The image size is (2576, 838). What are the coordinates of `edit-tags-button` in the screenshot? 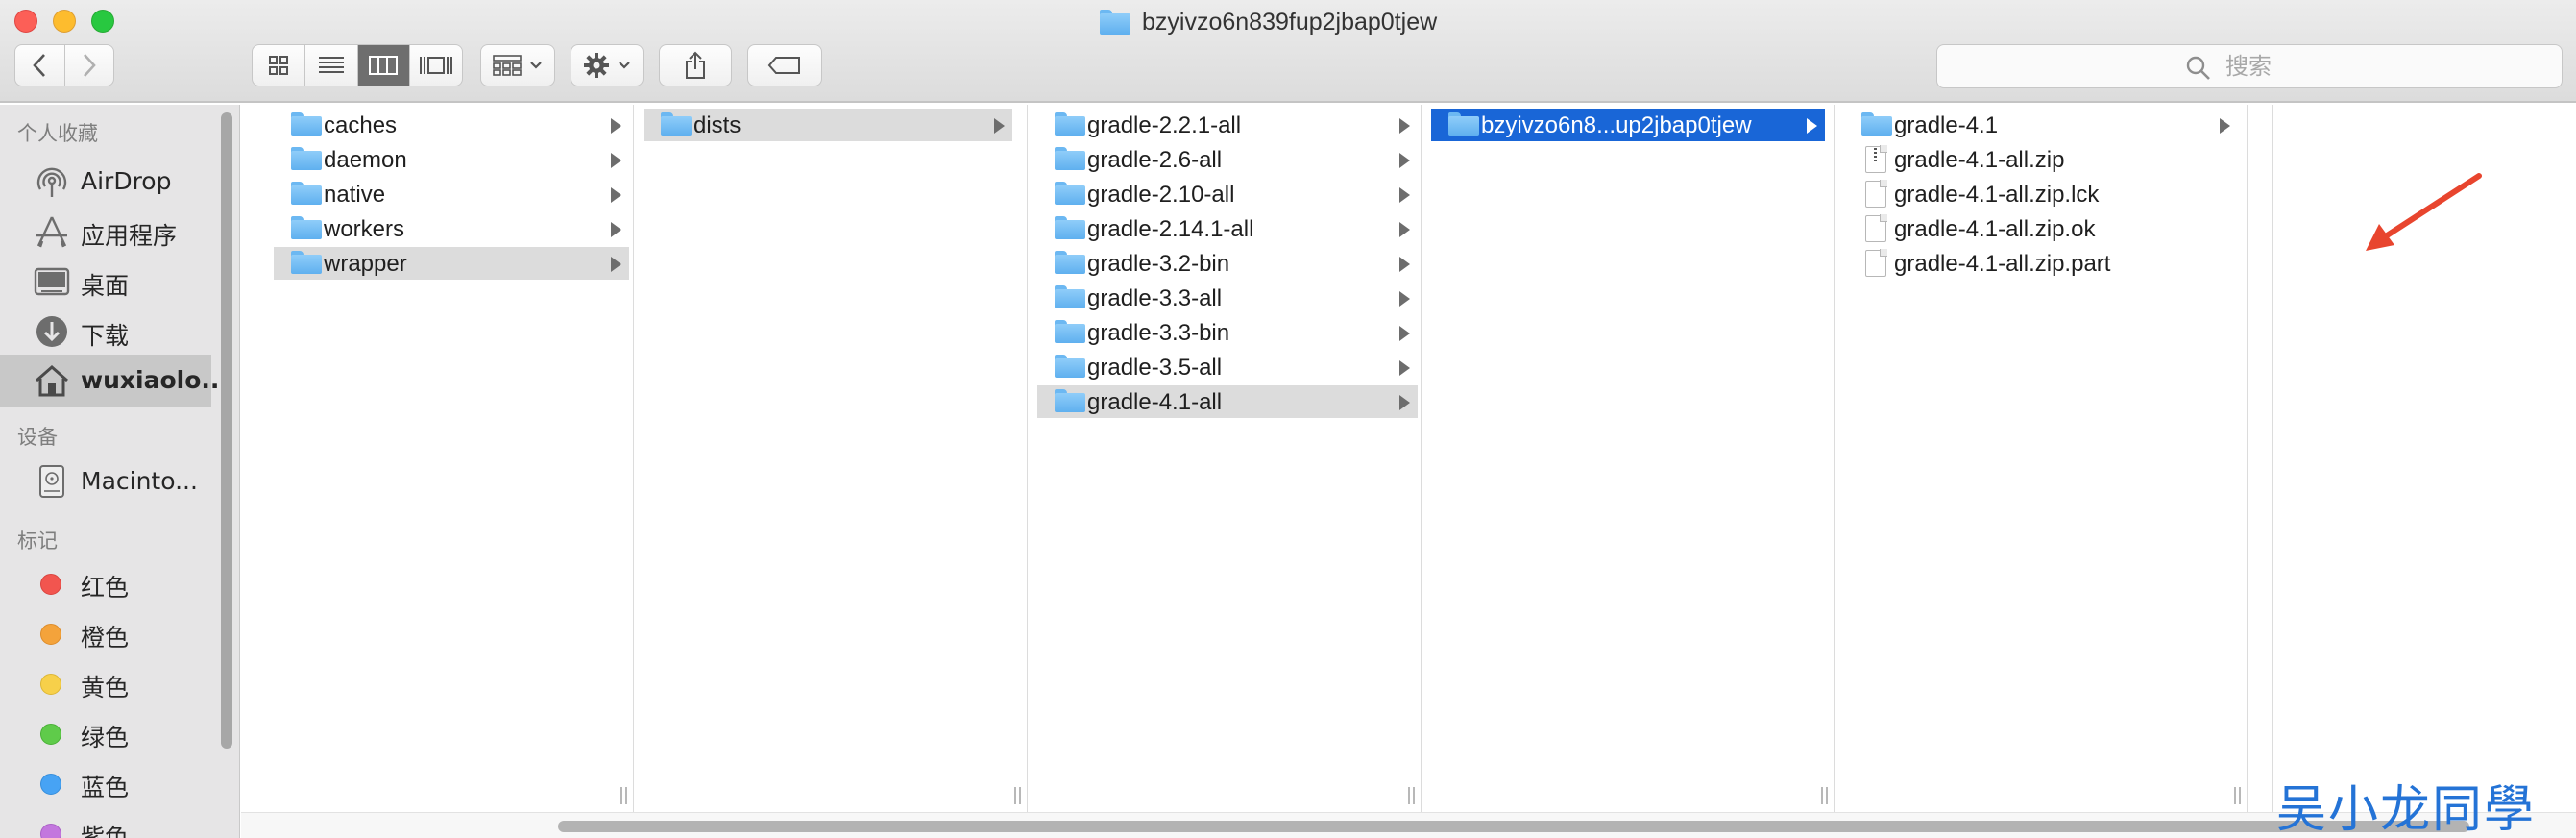 It's located at (784, 65).